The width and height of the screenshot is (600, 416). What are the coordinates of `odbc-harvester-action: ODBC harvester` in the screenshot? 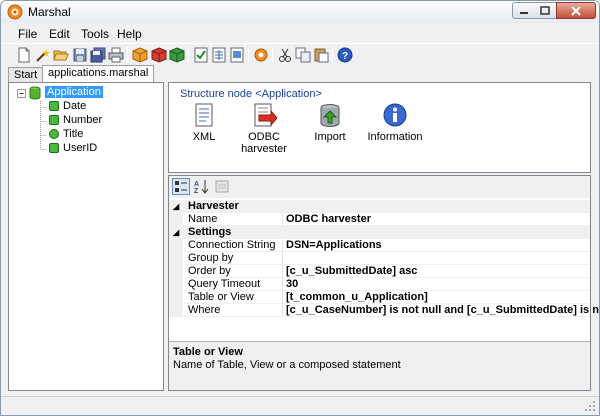 It's located at (264, 133).